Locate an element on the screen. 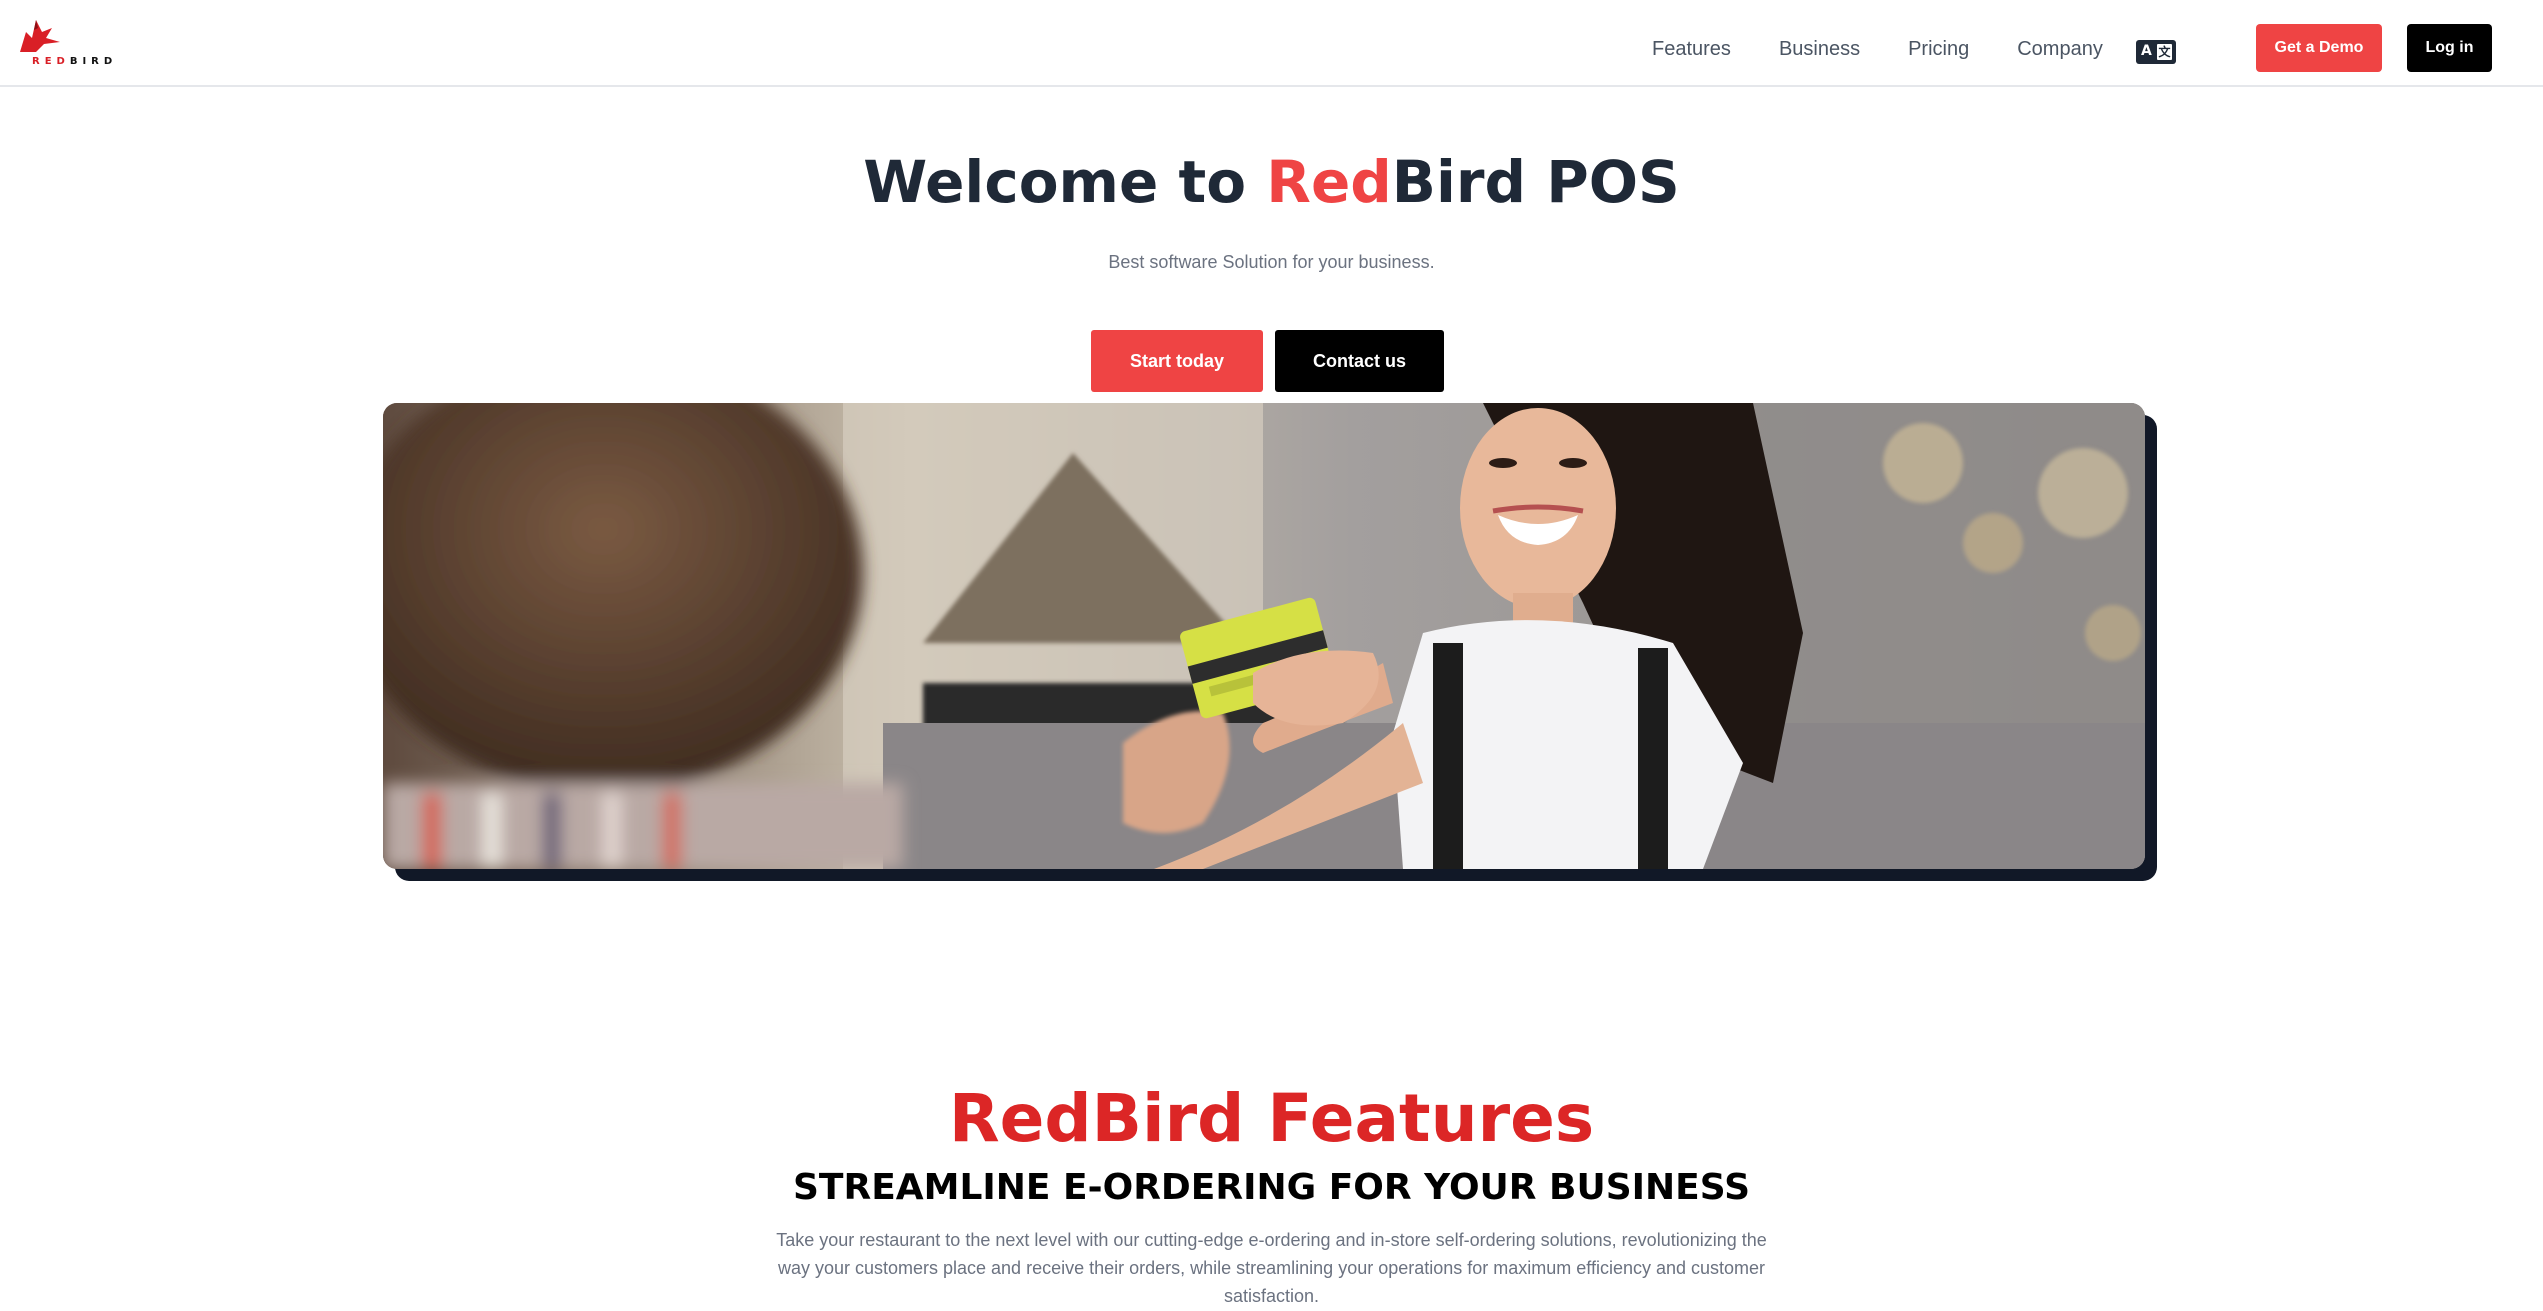  features-subtitle: STREAMLINE E-ORDERING FOR YOUR BUSINESS is located at coordinates (1271, 1187).